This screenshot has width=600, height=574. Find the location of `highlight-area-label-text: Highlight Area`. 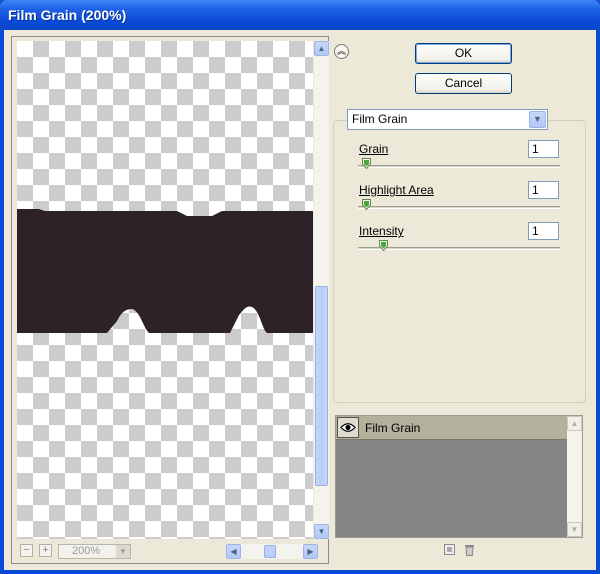

highlight-area-label-text: Highlight Area is located at coordinates (396, 190).